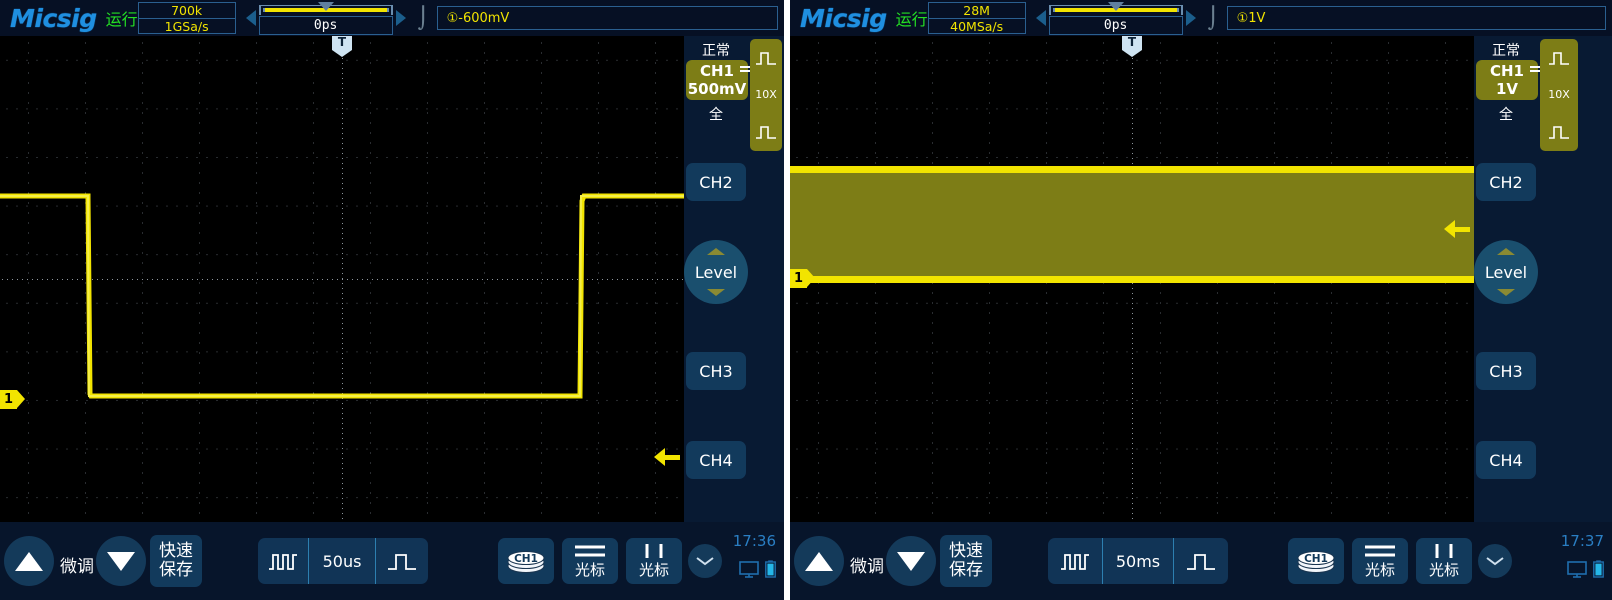 This screenshot has height=600, width=1612. I want to click on sample-rate-value: 40MSa/s, so click(977, 26).